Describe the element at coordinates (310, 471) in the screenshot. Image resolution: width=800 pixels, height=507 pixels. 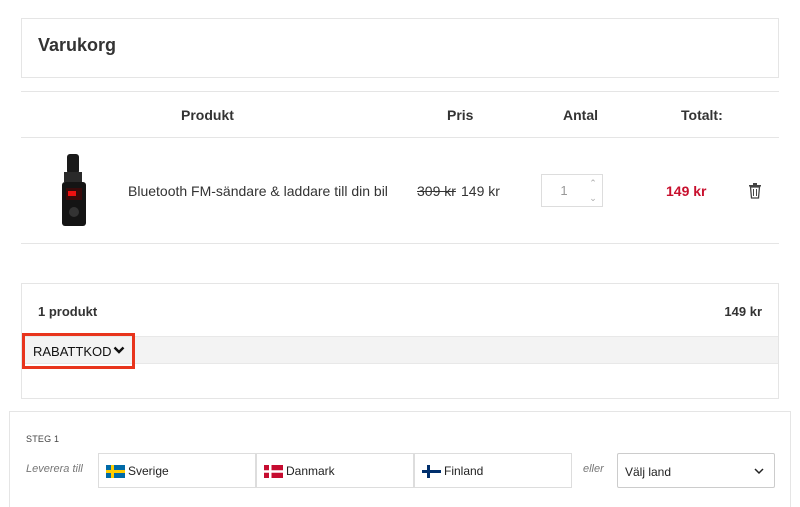
I see `country-label: Danmark` at that location.